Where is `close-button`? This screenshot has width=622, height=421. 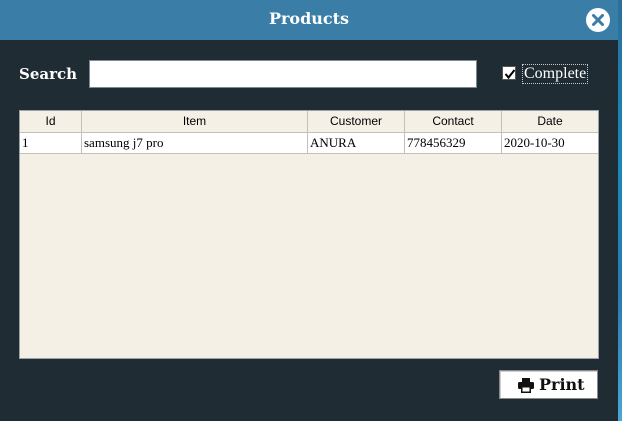
close-button is located at coordinates (598, 20).